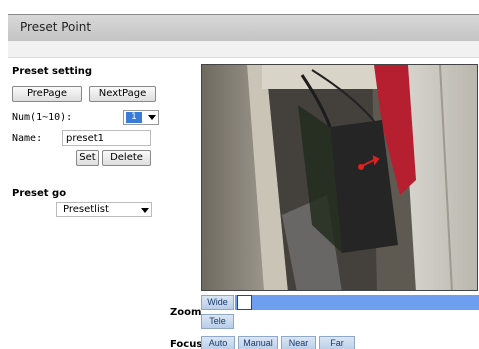  What do you see at coordinates (357, 302) in the screenshot?
I see `zoom-slider-track` at bounding box center [357, 302].